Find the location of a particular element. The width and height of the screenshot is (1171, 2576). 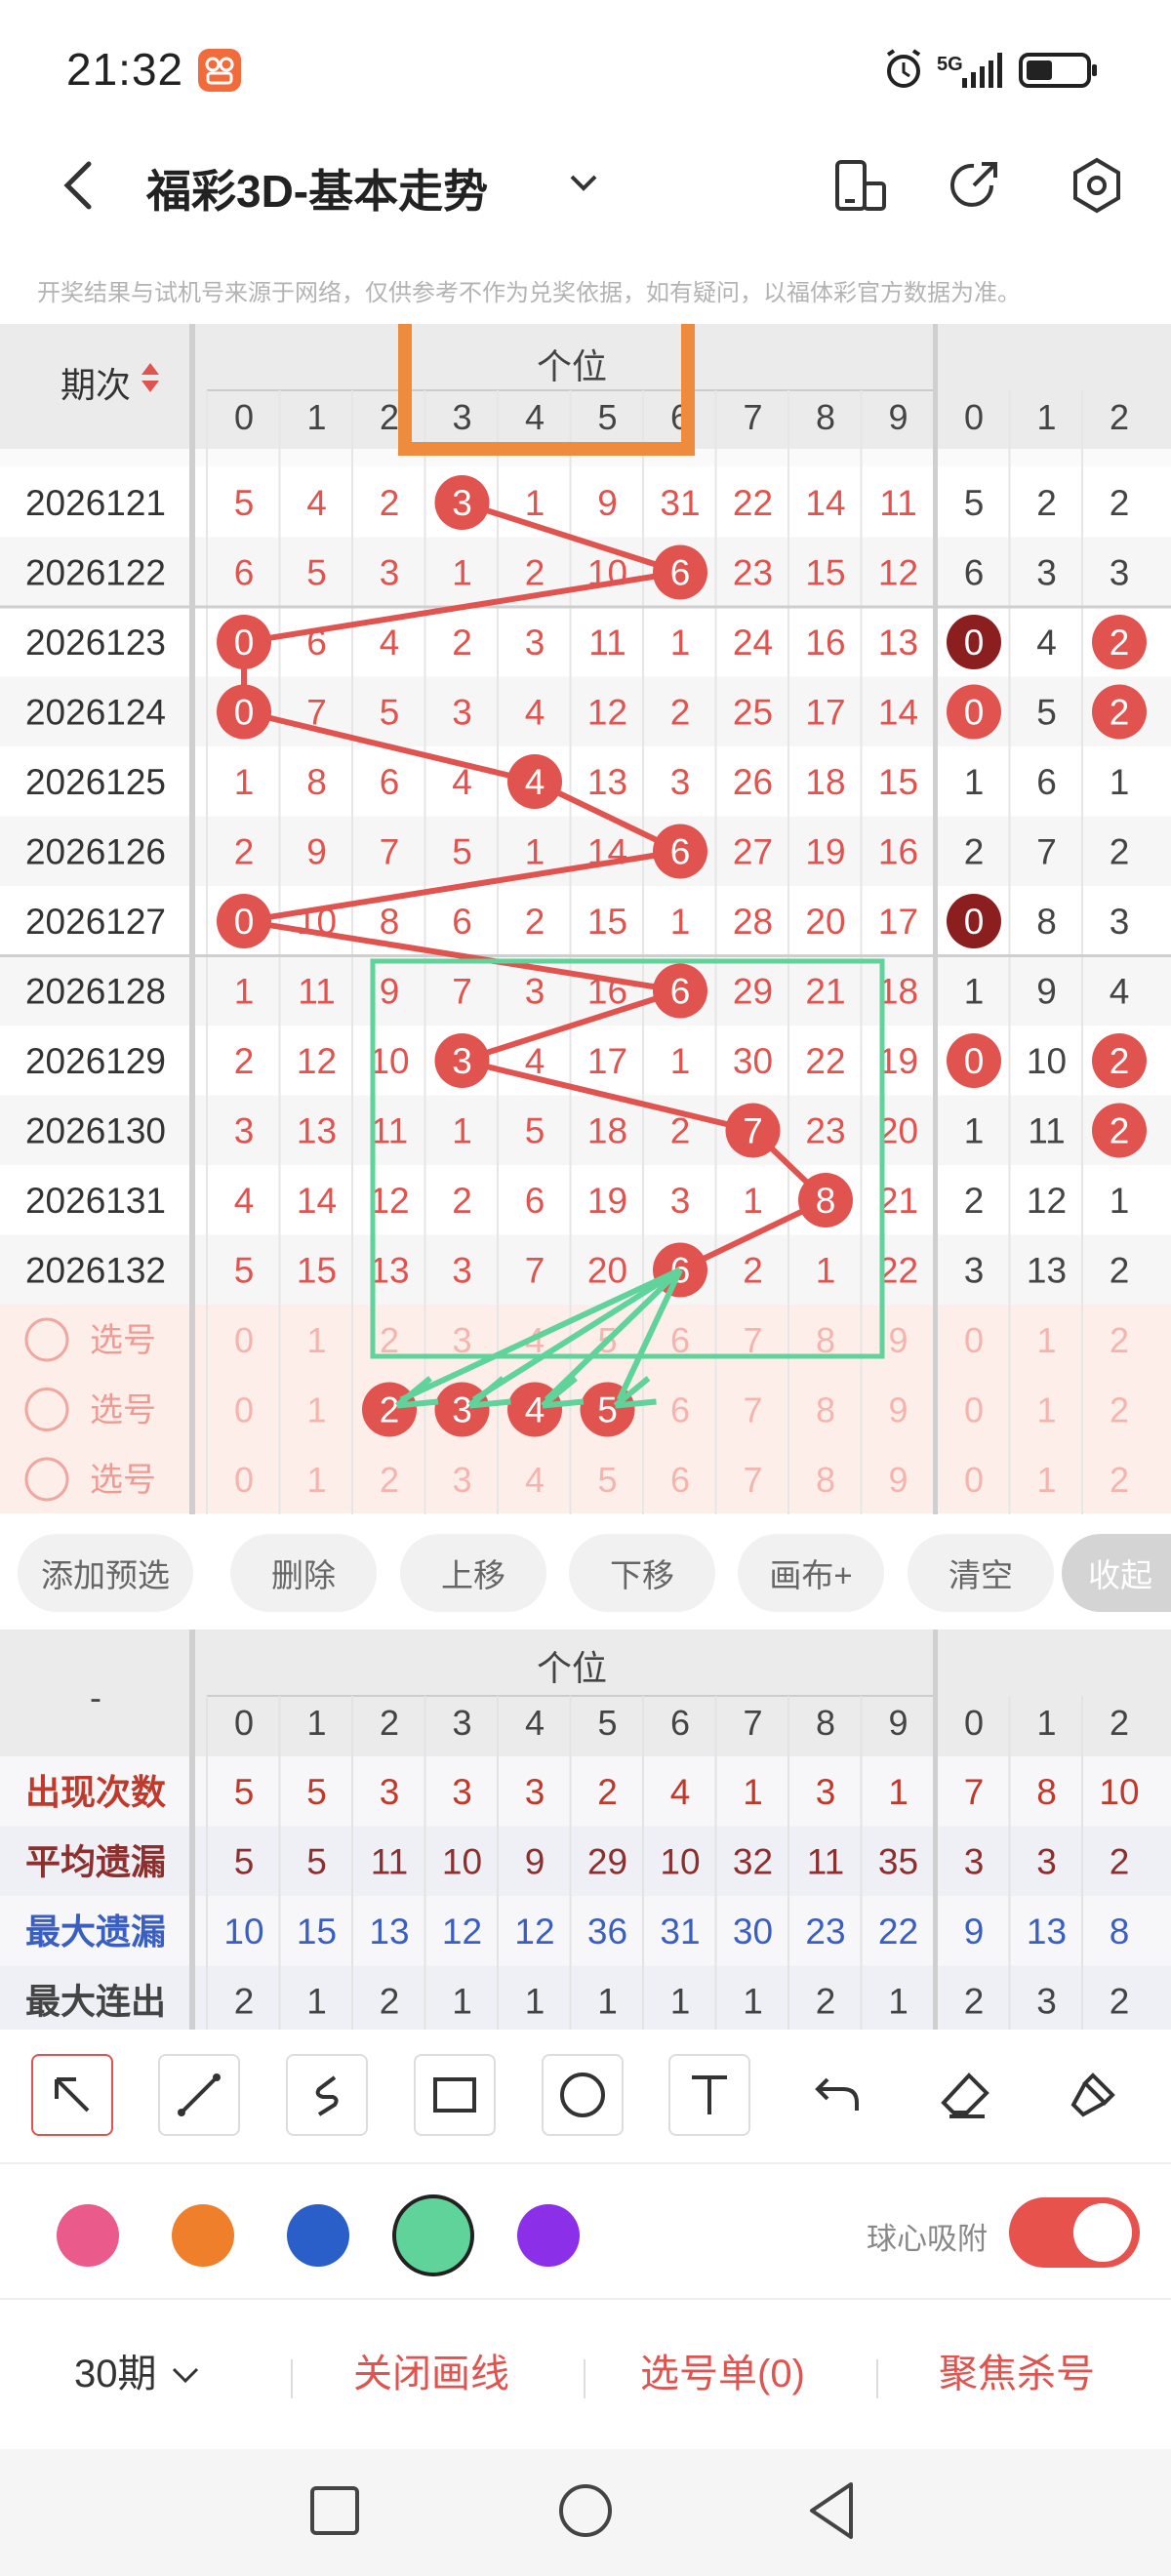

stats-value: 5 is located at coordinates (316, 1862).